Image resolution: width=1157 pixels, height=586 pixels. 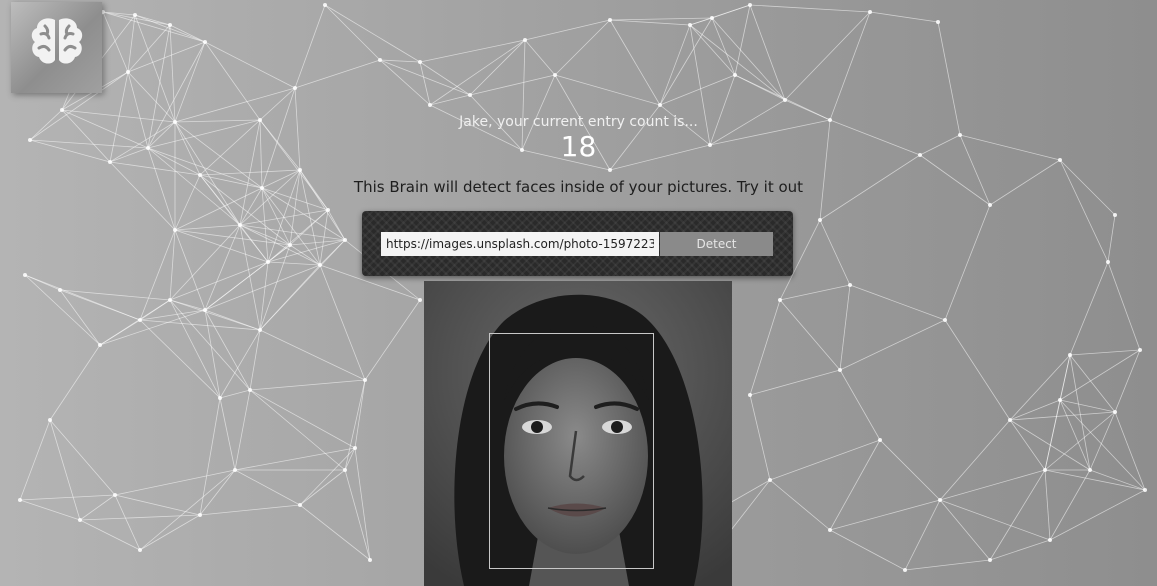 What do you see at coordinates (716, 244) in the screenshot?
I see `detect-button: Detect` at bounding box center [716, 244].